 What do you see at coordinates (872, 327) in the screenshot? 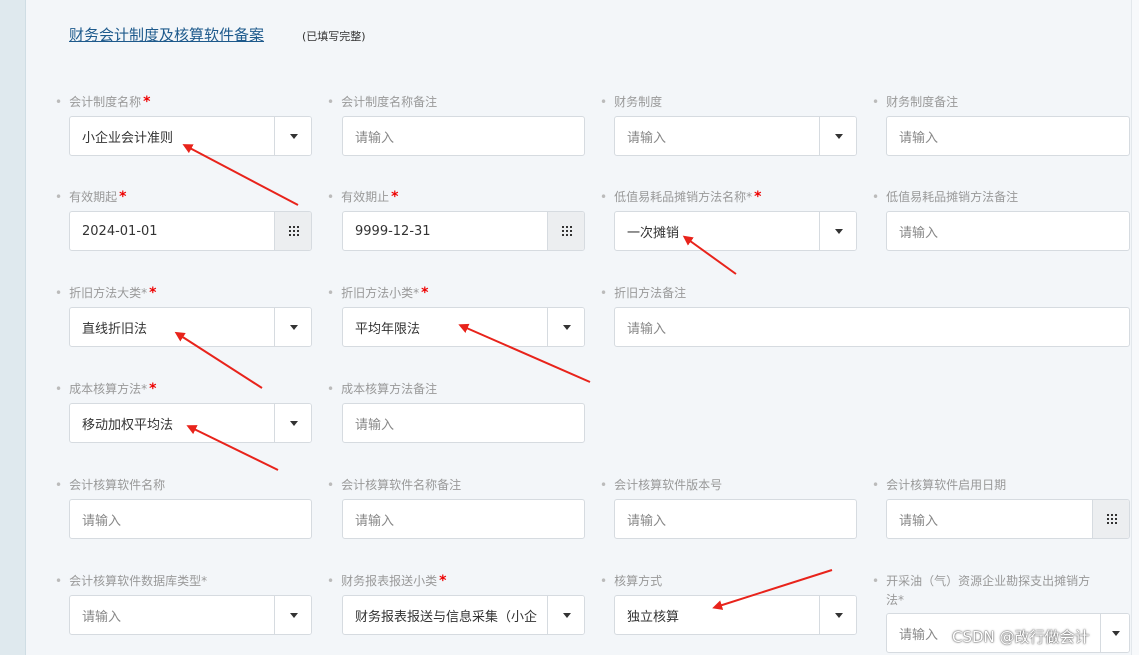
I see `depreciation-note-input: 请输入` at bounding box center [872, 327].